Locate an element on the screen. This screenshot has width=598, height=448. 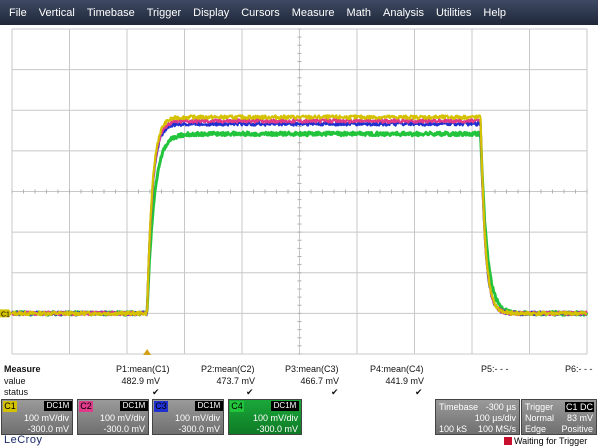
p1-label: P1:mean(C1) is located at coordinates (143, 369).